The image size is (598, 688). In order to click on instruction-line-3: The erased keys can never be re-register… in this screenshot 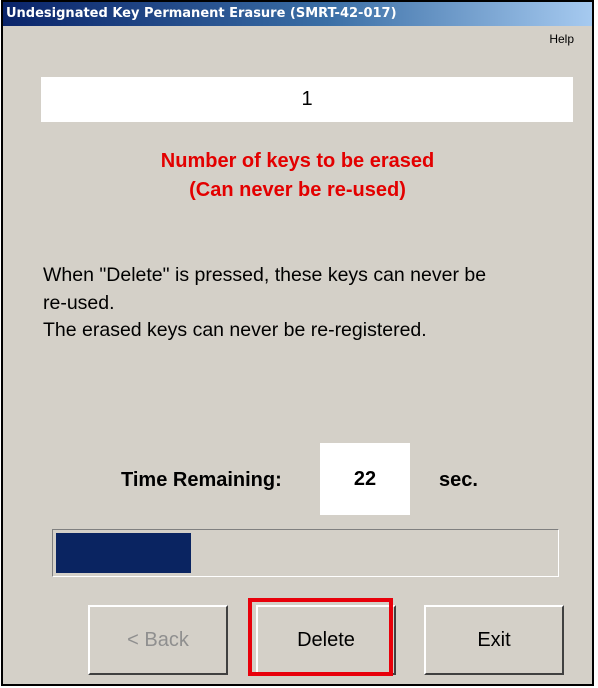, I will do `click(235, 330)`.